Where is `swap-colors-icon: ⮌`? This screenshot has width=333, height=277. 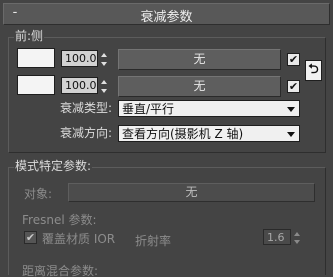
swap-colors-icon: ⮌ is located at coordinates (313, 69).